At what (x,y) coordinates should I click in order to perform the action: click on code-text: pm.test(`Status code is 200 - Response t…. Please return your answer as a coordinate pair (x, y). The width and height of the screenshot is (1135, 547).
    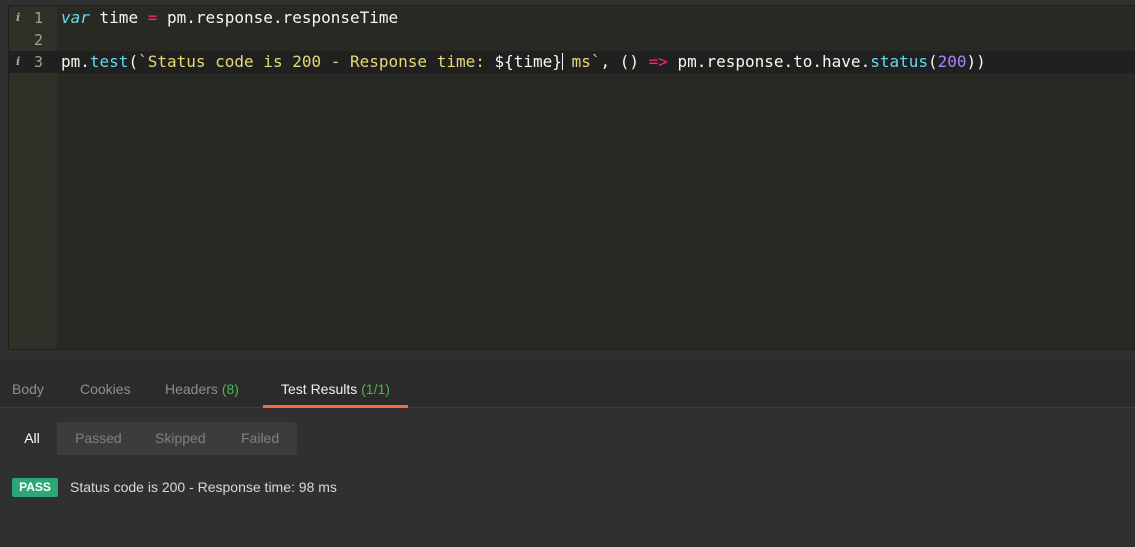
    Looking at the image, I should click on (523, 61).